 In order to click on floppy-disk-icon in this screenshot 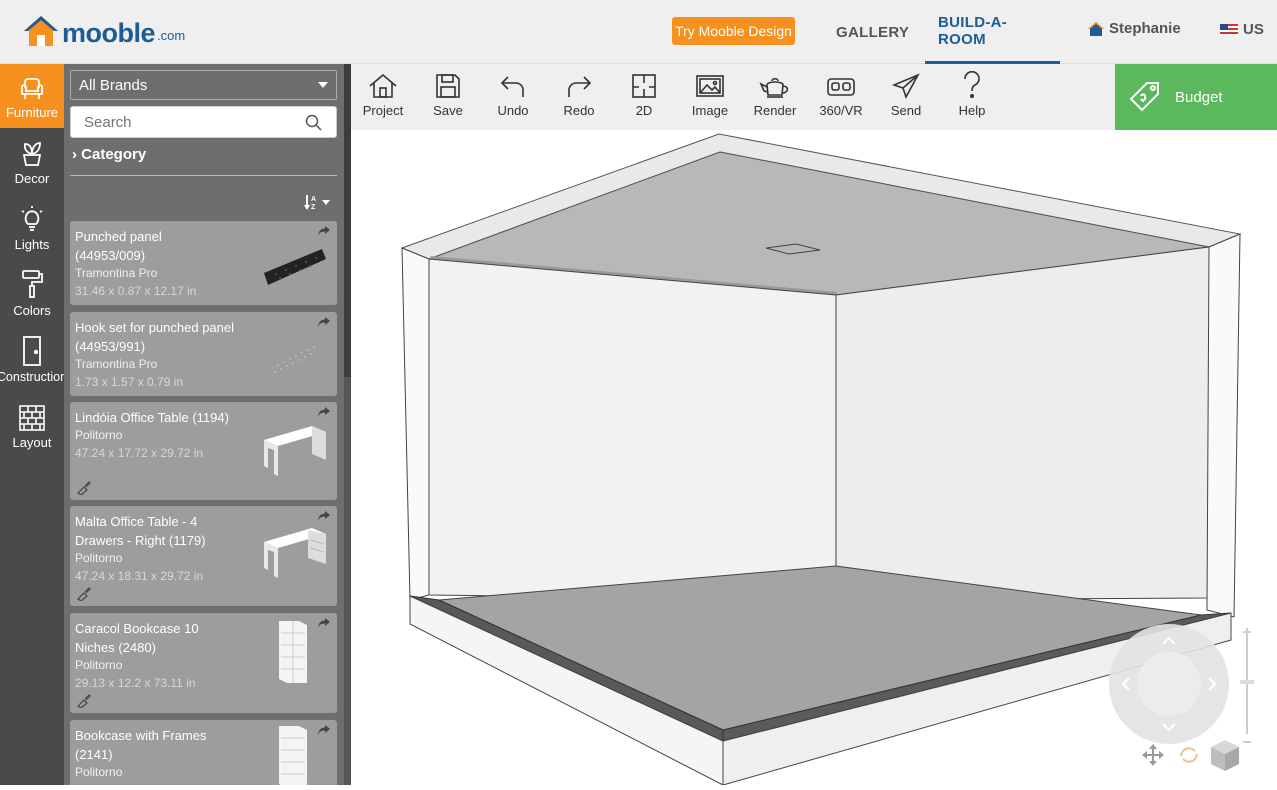, I will do `click(448, 86)`.